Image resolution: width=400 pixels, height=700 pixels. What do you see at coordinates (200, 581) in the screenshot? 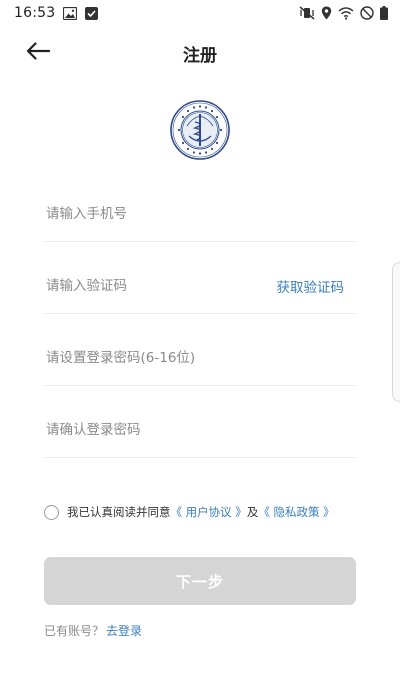
I see `next-button: 下一步` at bounding box center [200, 581].